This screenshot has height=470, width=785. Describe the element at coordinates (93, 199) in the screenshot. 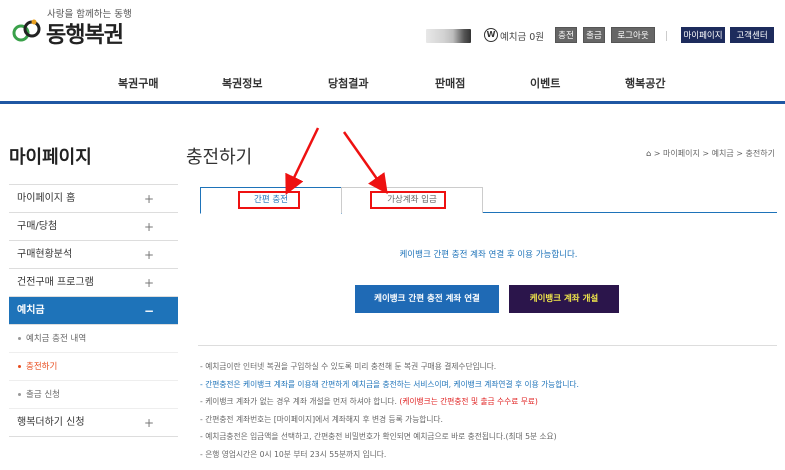

I see `sidebar-item-mypage-home: 마이페이지 홈 +` at that location.